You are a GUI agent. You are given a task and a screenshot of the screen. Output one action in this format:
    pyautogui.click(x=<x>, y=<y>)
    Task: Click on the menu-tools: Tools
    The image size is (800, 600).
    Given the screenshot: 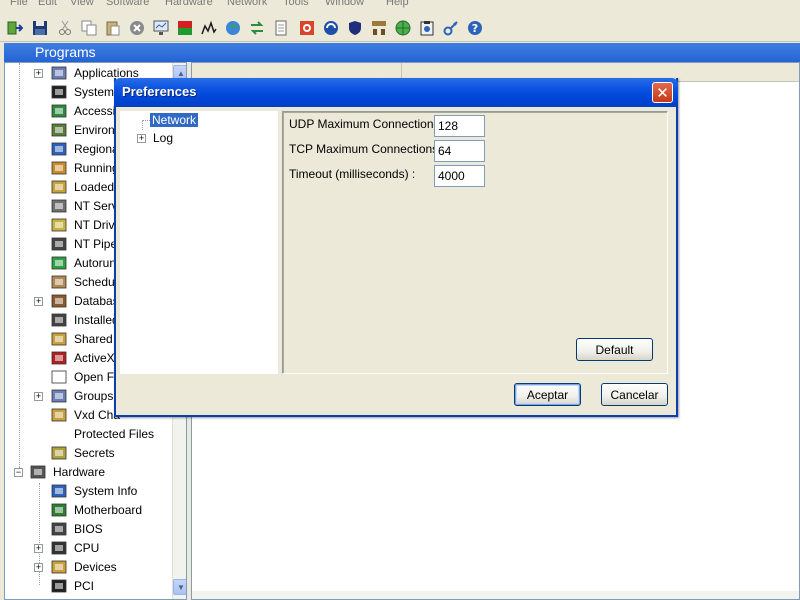 What is the action you would take?
    pyautogui.click(x=296, y=4)
    